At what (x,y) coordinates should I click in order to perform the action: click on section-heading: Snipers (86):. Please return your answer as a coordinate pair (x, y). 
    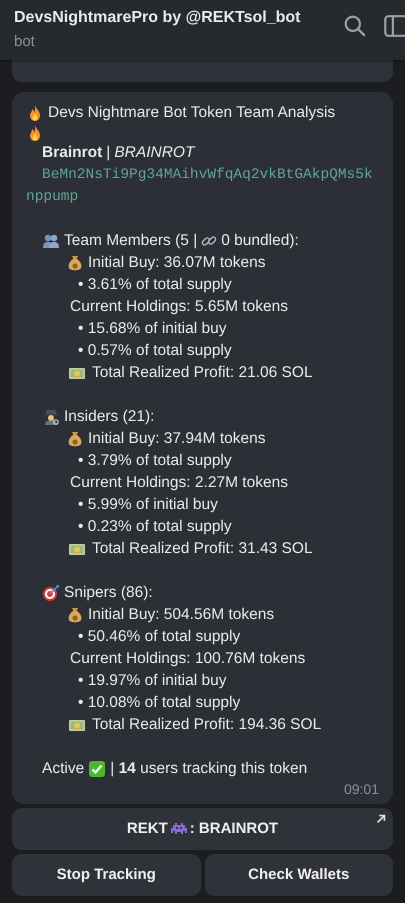
    Looking at the image, I should click on (108, 593).